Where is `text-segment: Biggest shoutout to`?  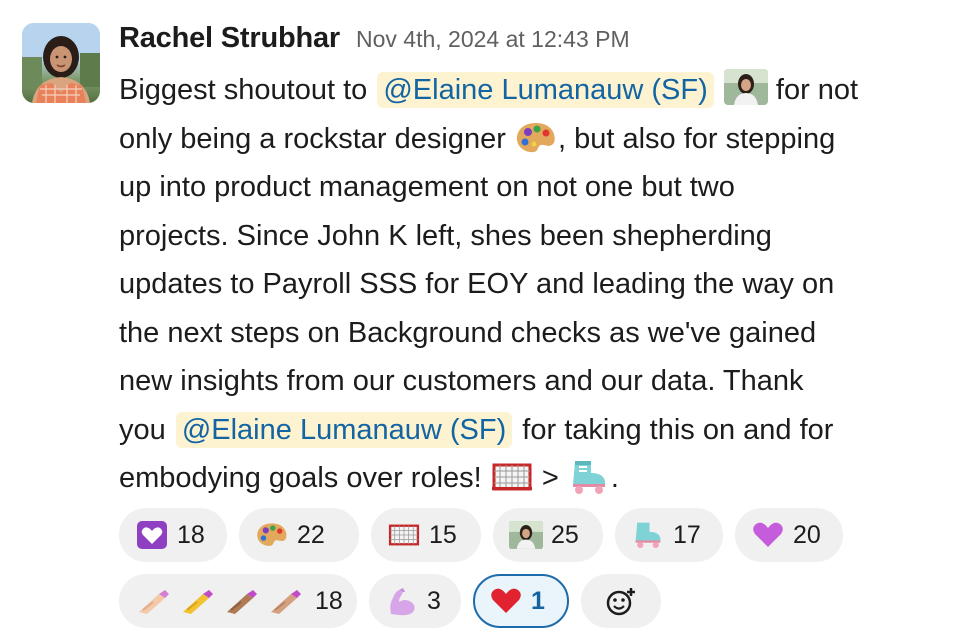
text-segment: Biggest shoutout to is located at coordinates (247, 90).